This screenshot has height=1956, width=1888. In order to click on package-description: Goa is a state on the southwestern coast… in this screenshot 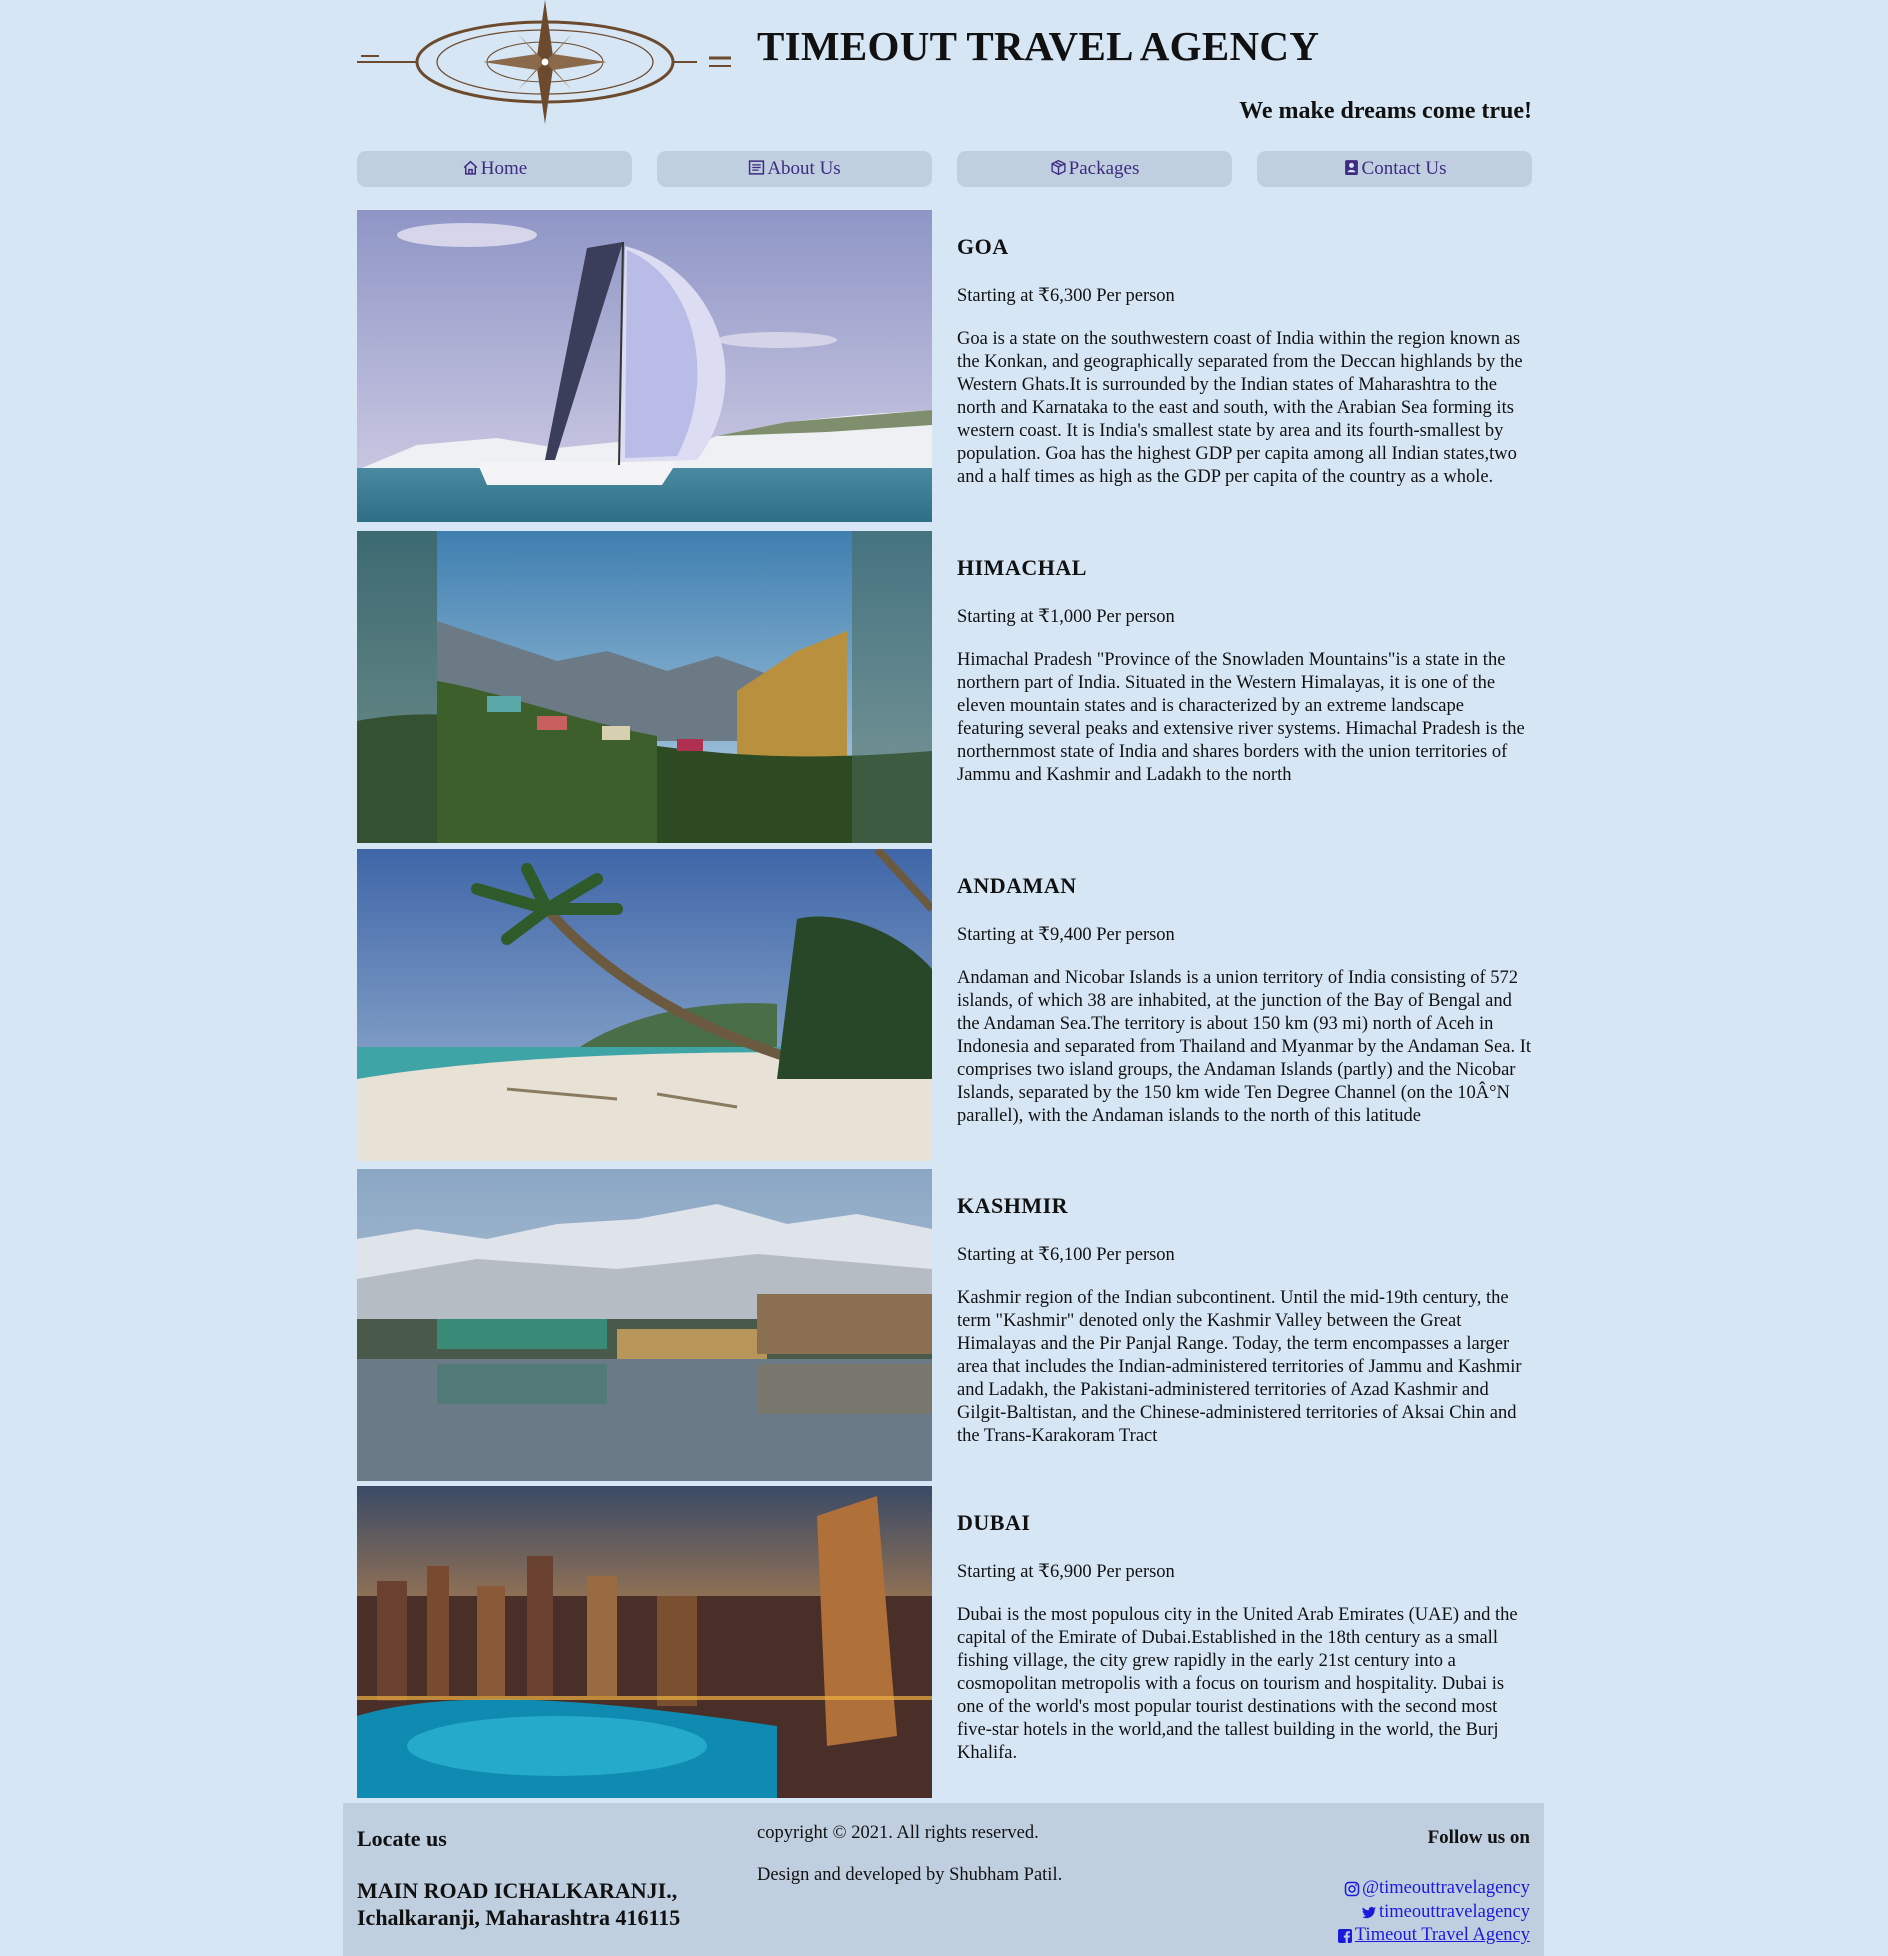, I will do `click(1240, 408)`.